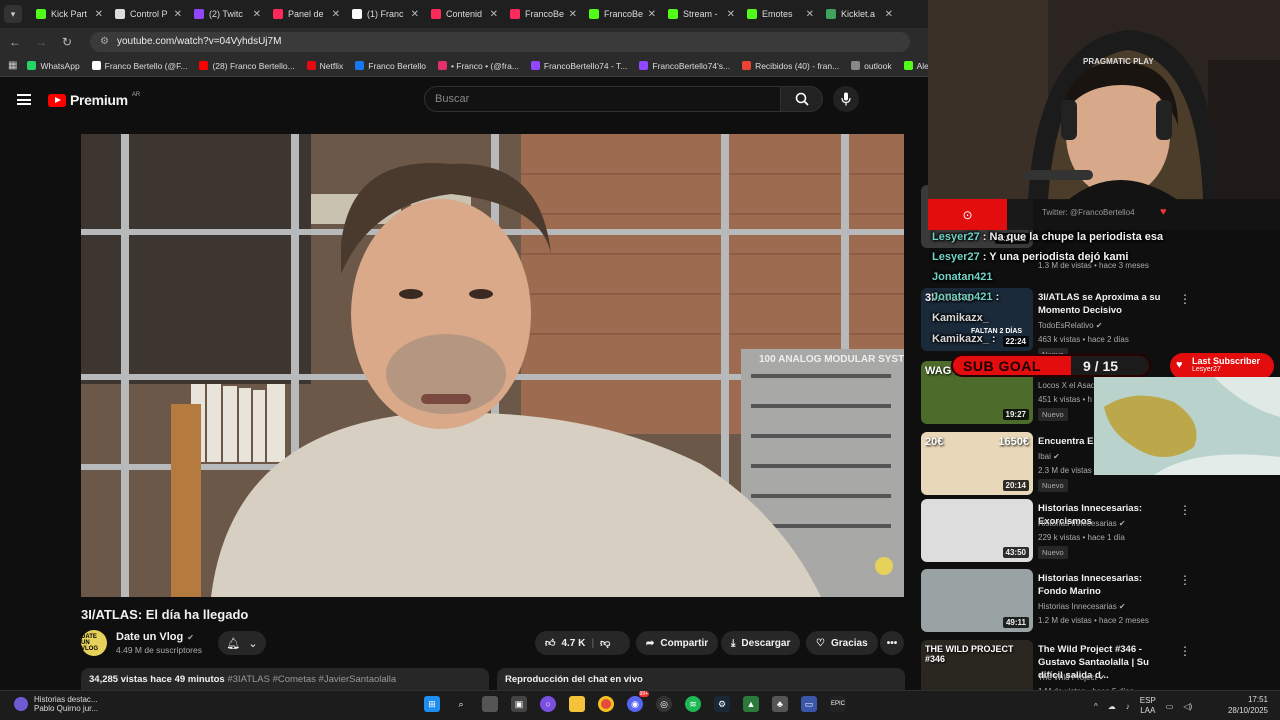 The width and height of the screenshot is (1280, 720). Describe the element at coordinates (977, 665) in the screenshot. I see `video-thumbnail: THE WILD PROJECT #346` at that location.